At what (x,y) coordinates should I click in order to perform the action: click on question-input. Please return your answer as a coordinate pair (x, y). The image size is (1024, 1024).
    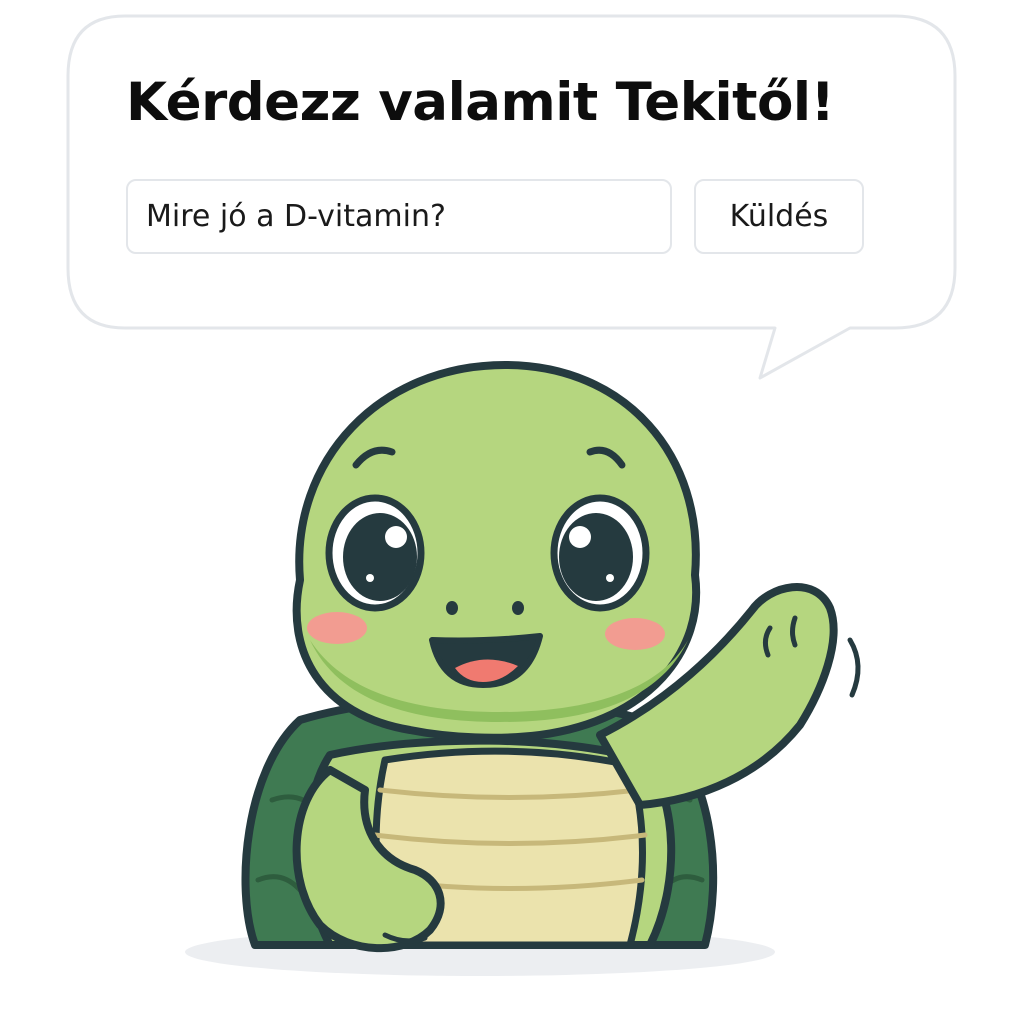
    Looking at the image, I should click on (399, 216).